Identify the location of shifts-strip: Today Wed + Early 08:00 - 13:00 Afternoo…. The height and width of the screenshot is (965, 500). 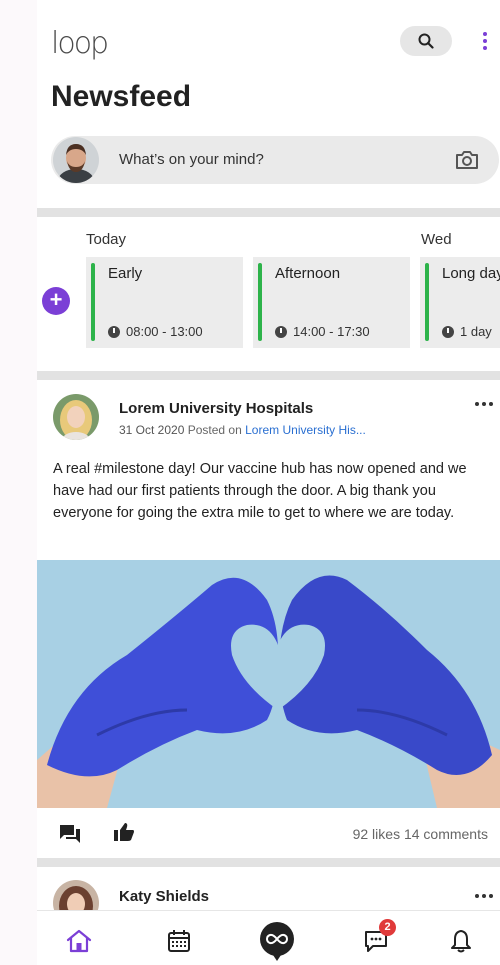
(268, 294).